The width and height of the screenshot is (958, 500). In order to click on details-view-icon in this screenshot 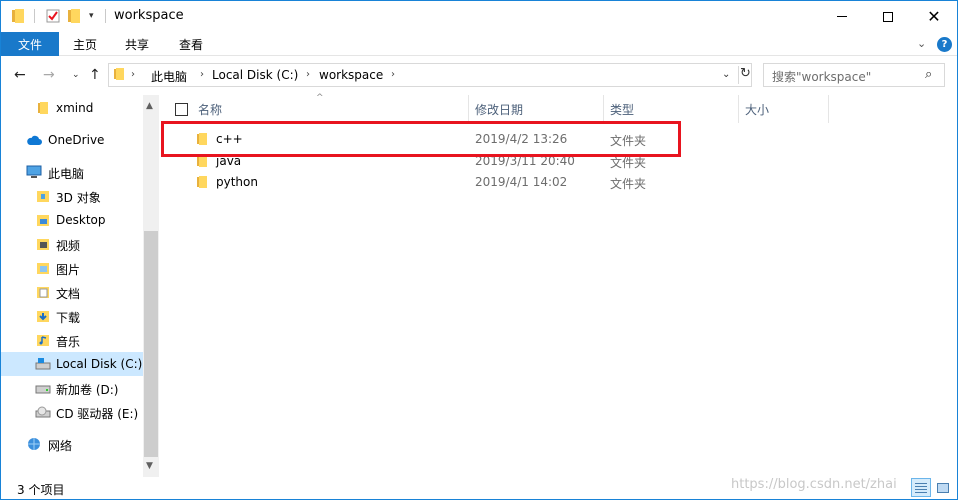, I will do `click(921, 487)`.